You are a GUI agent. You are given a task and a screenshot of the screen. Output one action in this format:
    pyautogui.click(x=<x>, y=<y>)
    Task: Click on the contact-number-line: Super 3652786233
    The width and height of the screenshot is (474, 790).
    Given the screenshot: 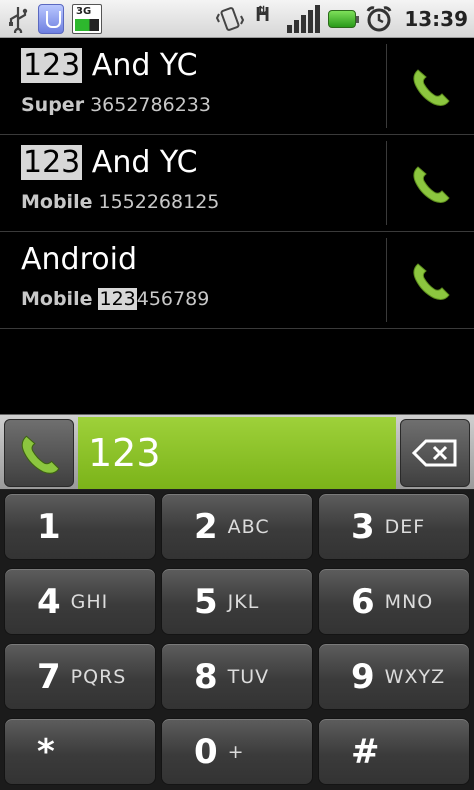 What is the action you would take?
    pyautogui.click(x=116, y=105)
    